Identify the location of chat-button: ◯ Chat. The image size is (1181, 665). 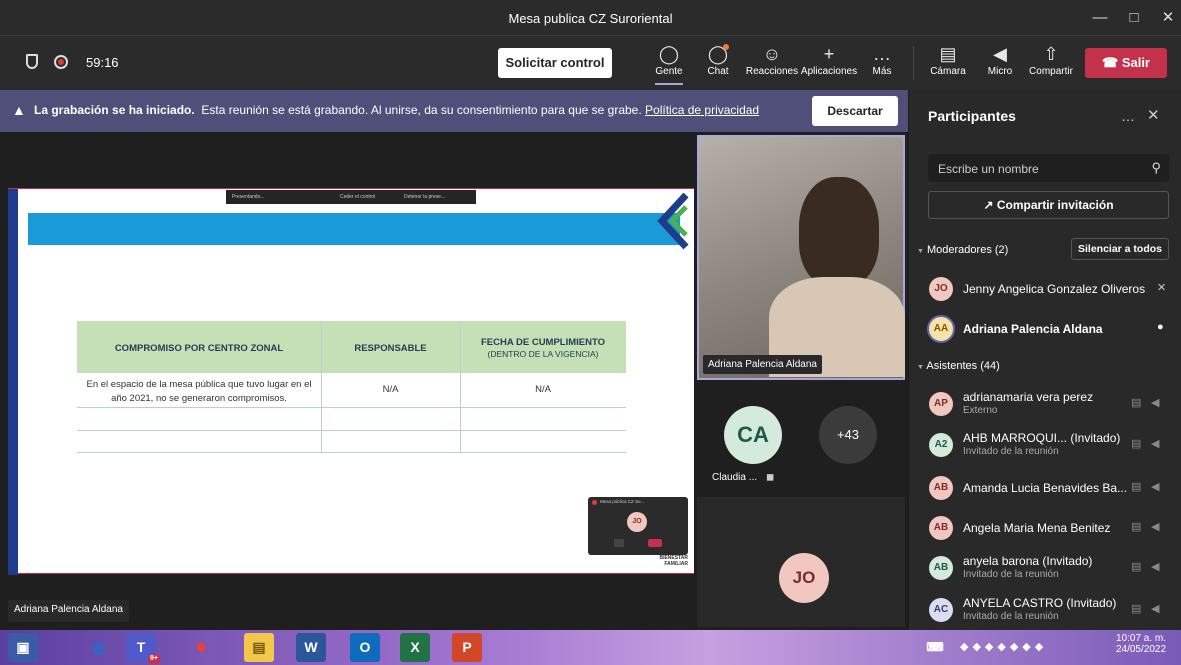
(718, 64).